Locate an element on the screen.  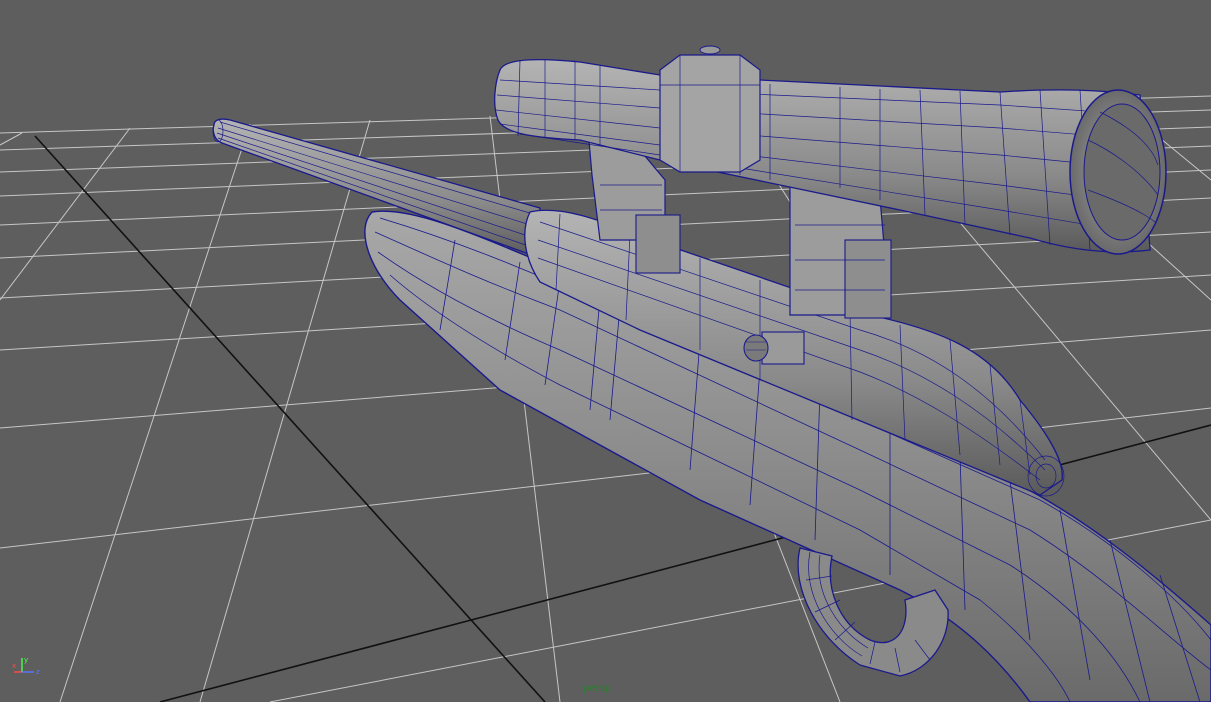
z-axis-label: z is located at coordinates (38, 672).